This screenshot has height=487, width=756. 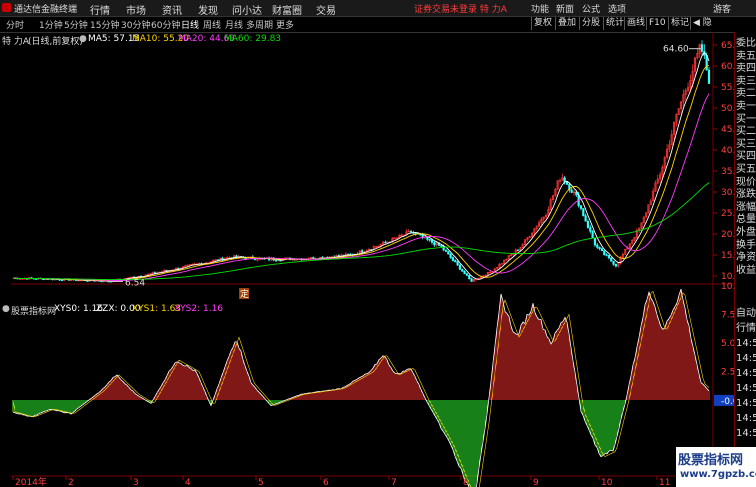 What do you see at coordinates (172, 9) in the screenshot?
I see `menu-item-news: 资讯` at bounding box center [172, 9].